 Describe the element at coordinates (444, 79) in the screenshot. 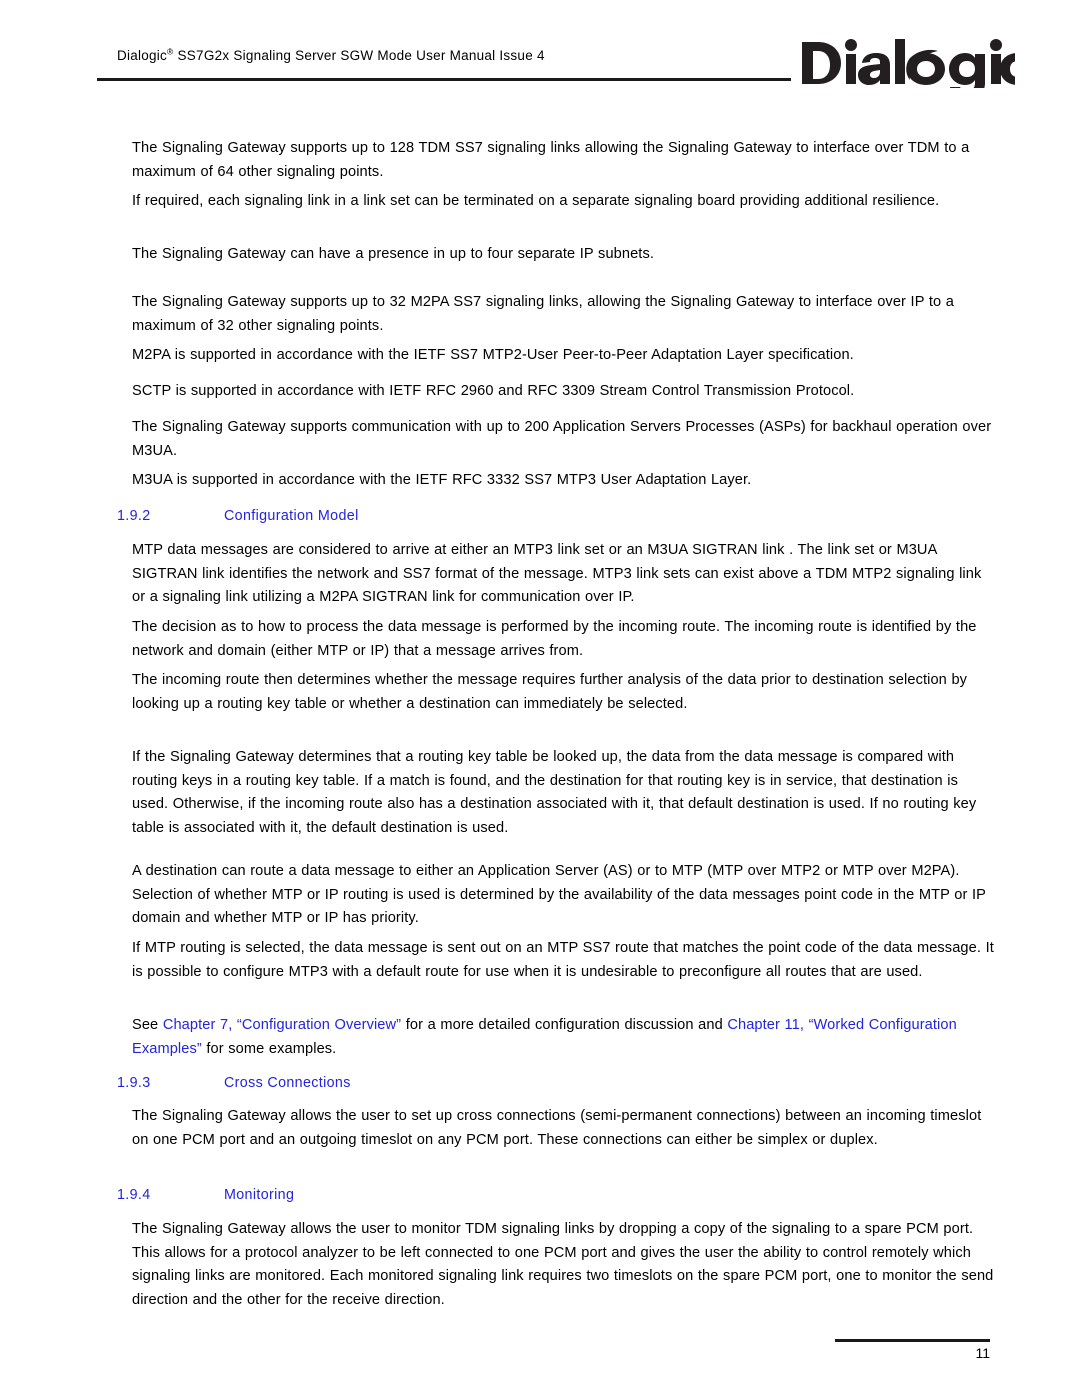

I see `header-divider` at that location.